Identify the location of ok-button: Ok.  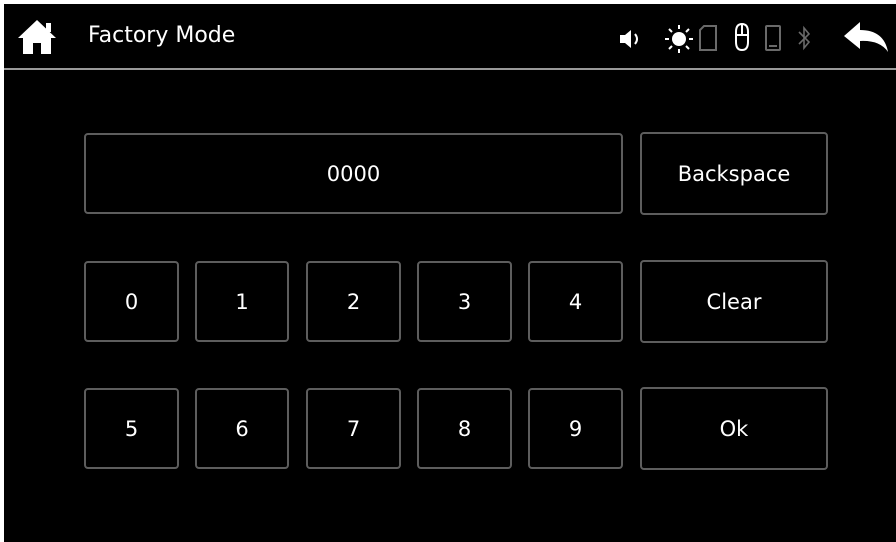
(734, 428).